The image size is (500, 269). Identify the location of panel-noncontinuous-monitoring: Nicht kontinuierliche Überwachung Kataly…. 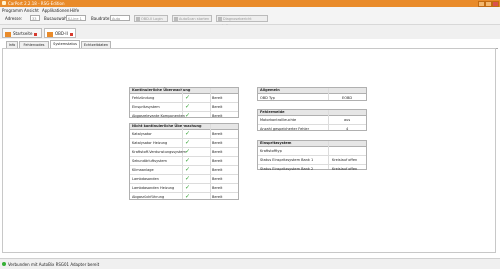
(184, 161).